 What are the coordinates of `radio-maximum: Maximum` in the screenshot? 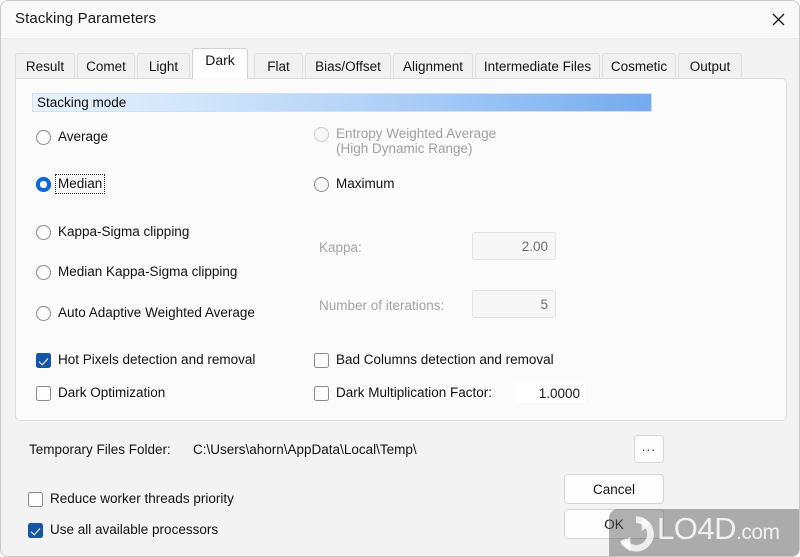 It's located at (354, 184).